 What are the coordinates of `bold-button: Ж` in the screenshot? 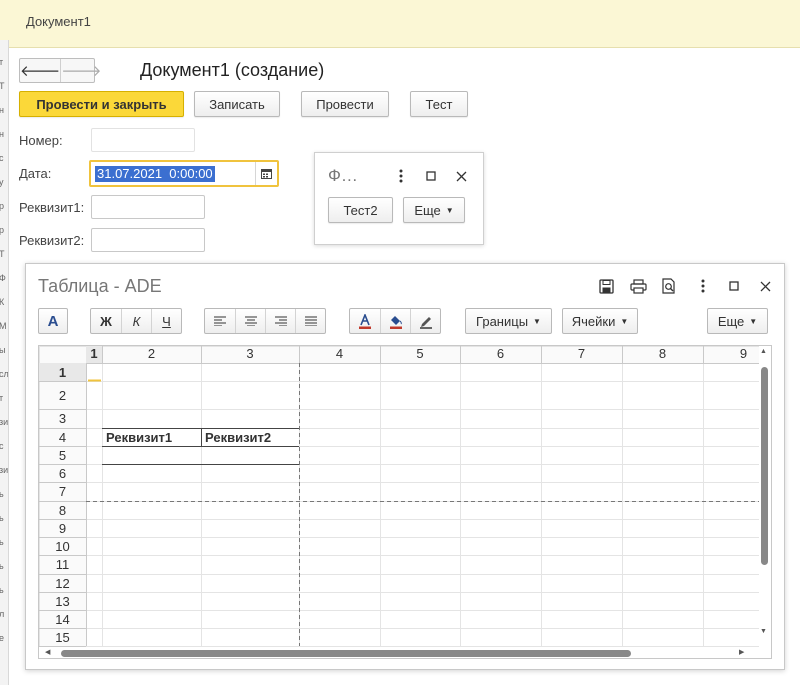 It's located at (106, 321).